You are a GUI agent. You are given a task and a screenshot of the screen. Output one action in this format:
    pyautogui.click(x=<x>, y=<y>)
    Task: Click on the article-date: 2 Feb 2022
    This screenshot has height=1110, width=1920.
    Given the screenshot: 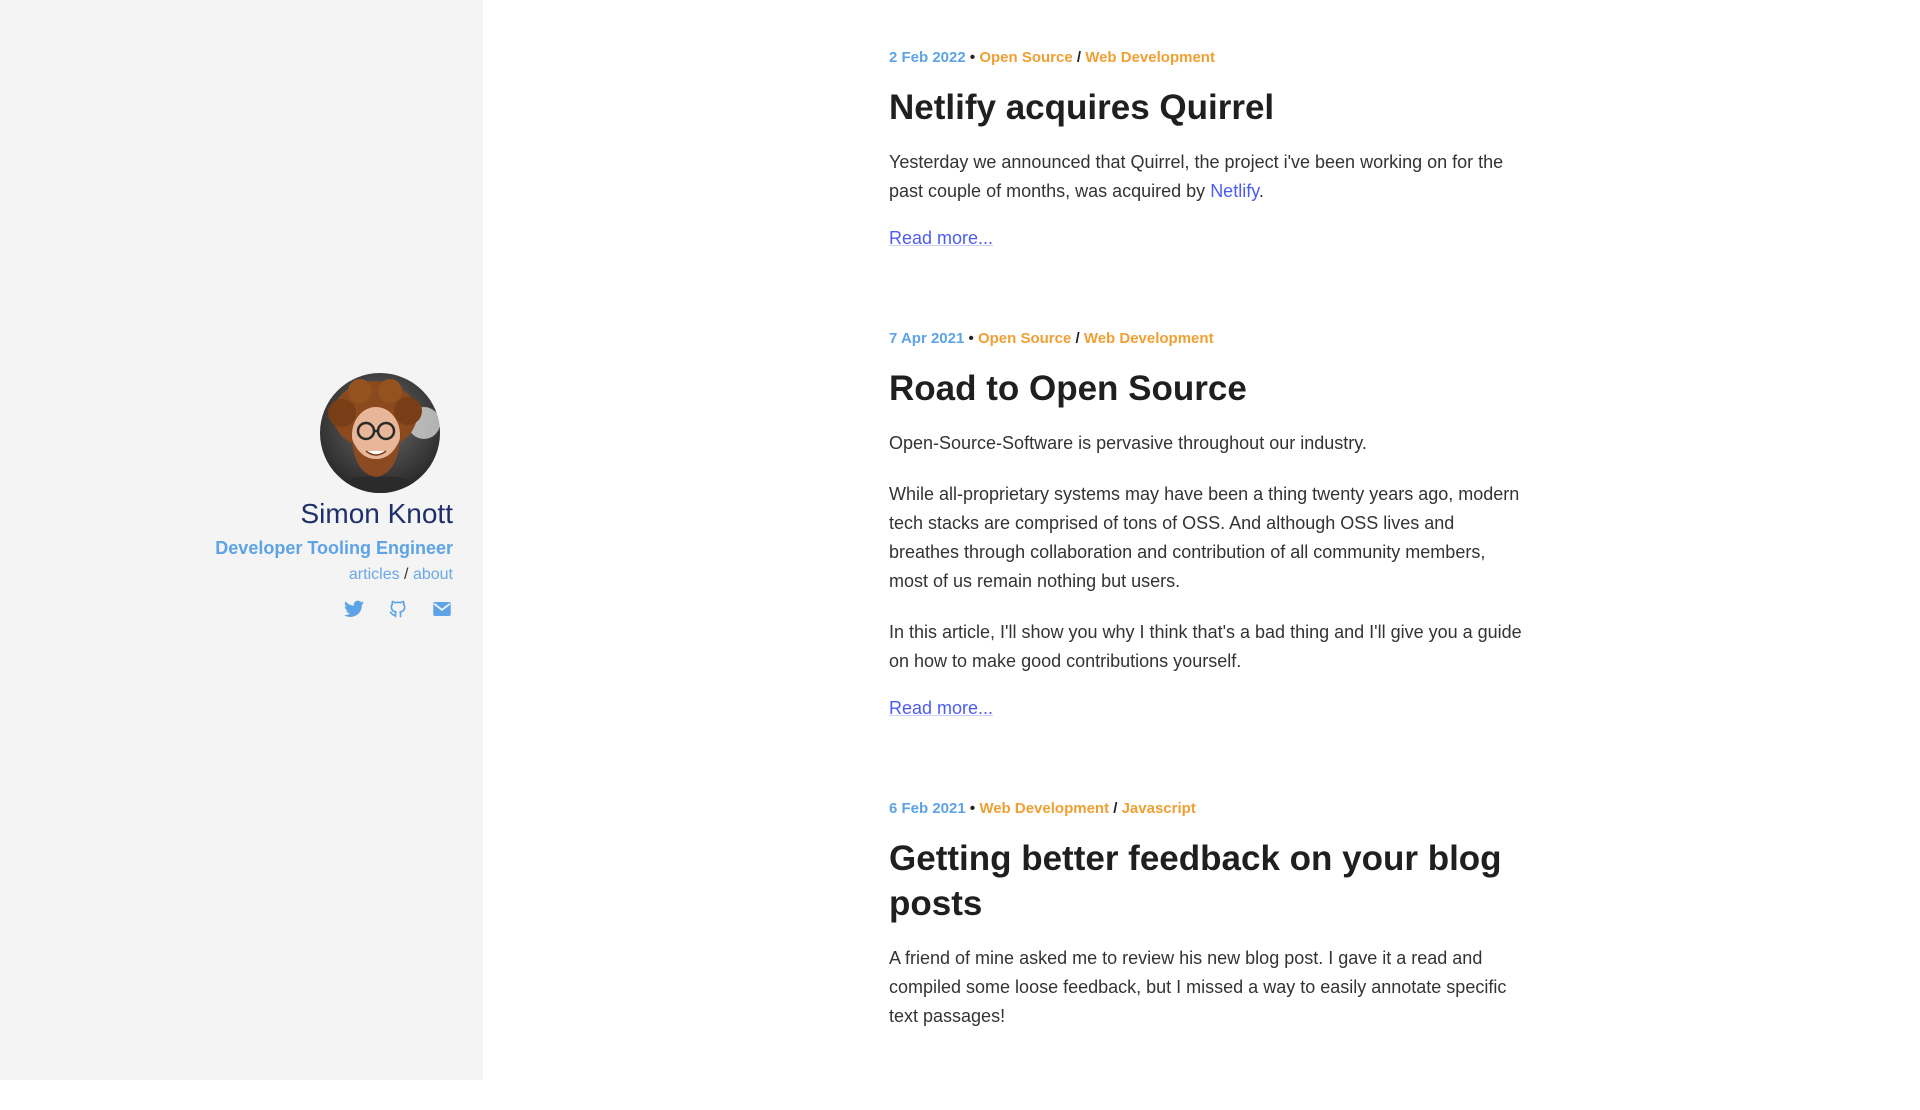 What is the action you would take?
    pyautogui.click(x=927, y=57)
    